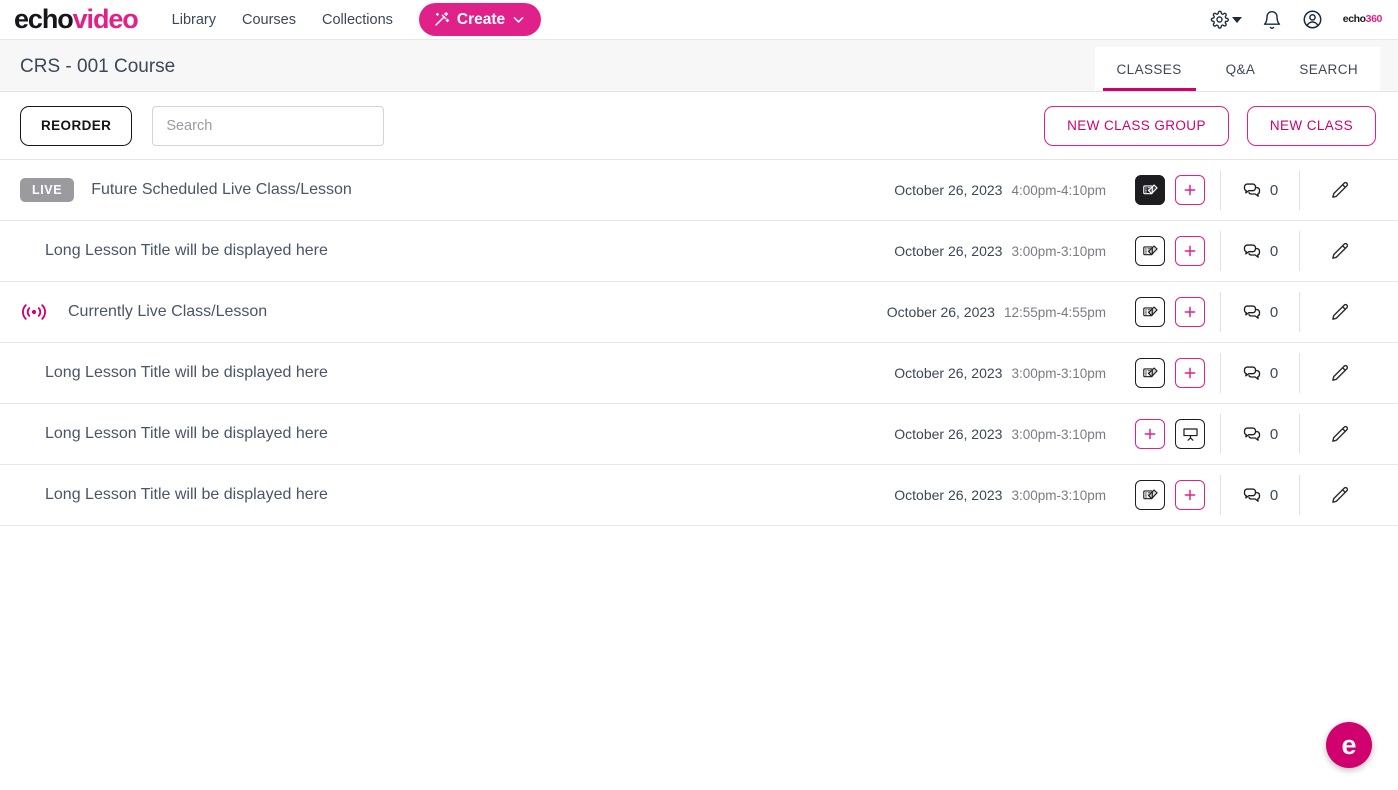 This screenshot has height=790, width=1398. I want to click on echovideo-logo: echovideo, so click(76, 19).